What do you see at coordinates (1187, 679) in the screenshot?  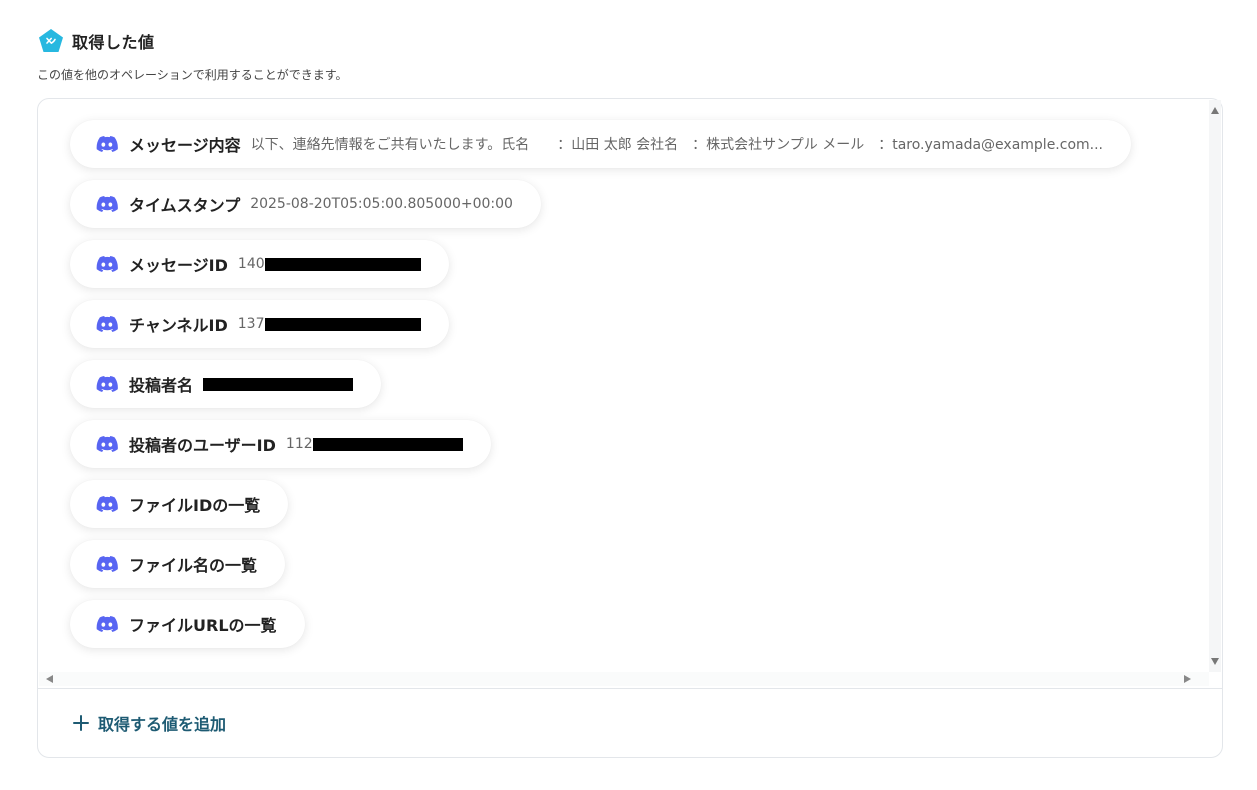 I see `scroll-right-arrow-icon` at bounding box center [1187, 679].